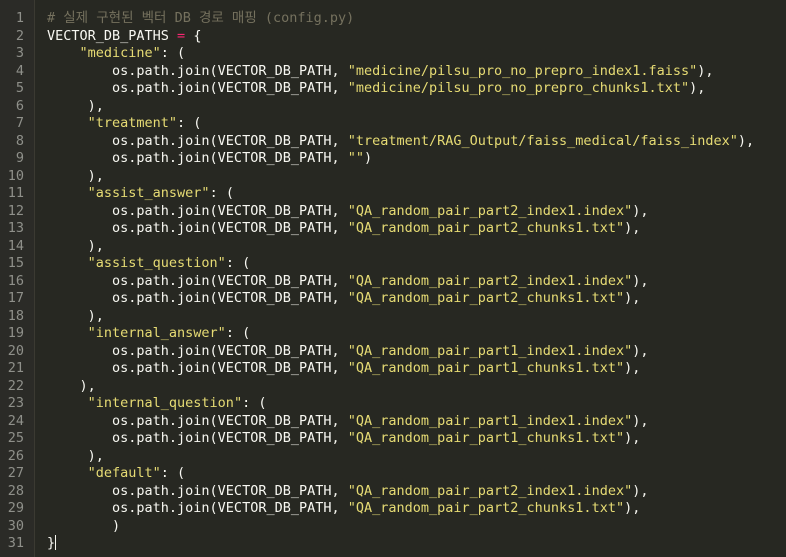 This screenshot has height=557, width=786. What do you see at coordinates (83, 527) in the screenshot?
I see `code-text: )` at bounding box center [83, 527].